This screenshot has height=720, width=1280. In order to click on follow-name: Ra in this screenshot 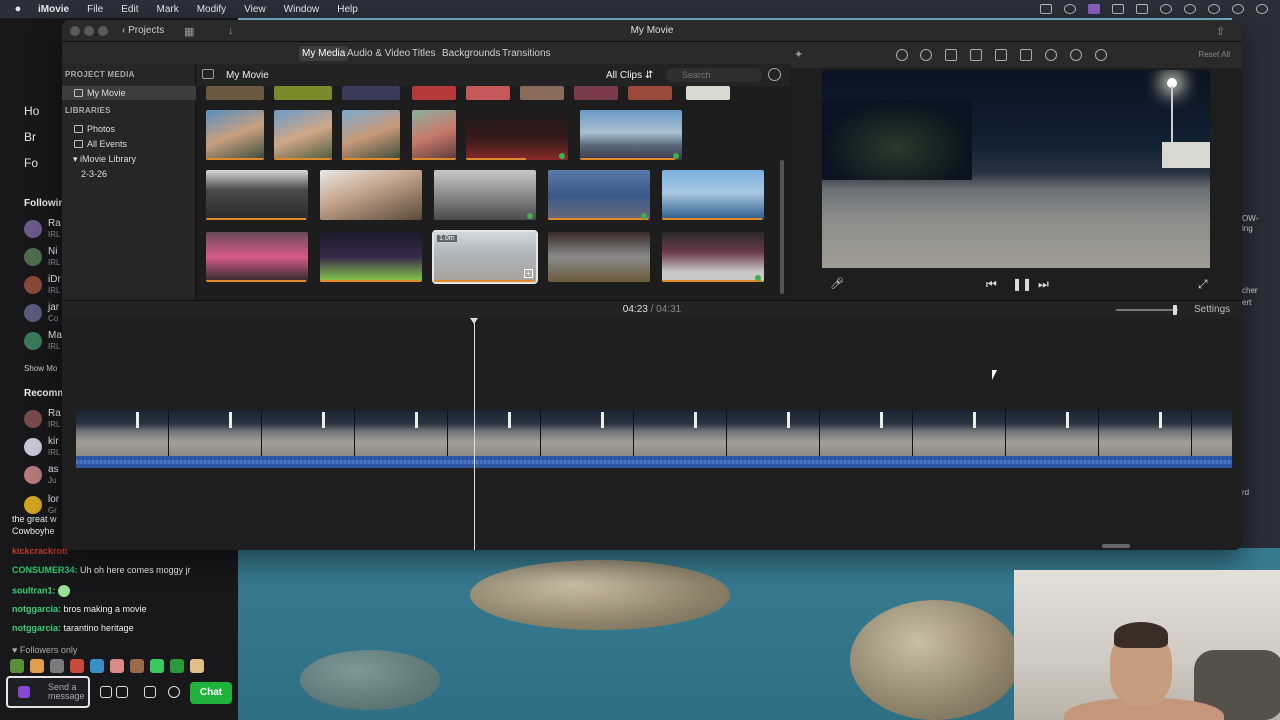, I will do `click(54, 223)`.